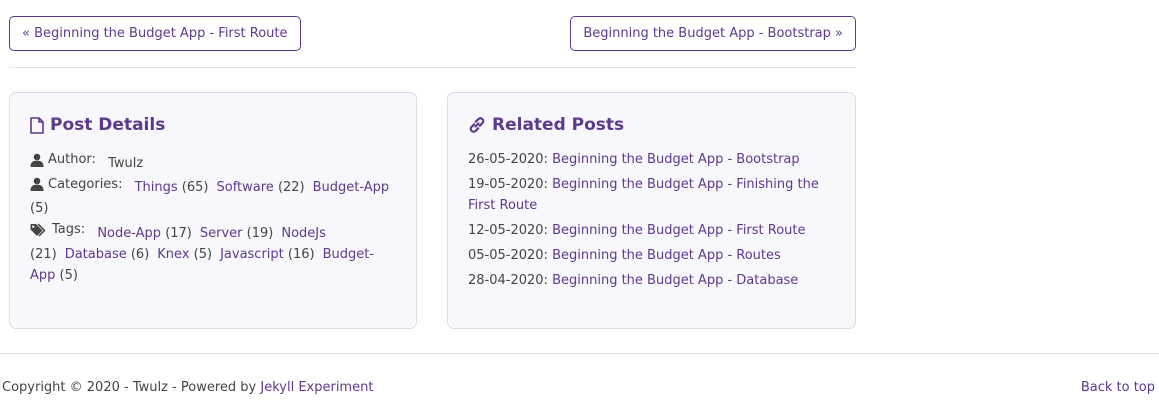  I want to click on next-post-button: Beginning the Budget App - Bootstrap », so click(713, 33).